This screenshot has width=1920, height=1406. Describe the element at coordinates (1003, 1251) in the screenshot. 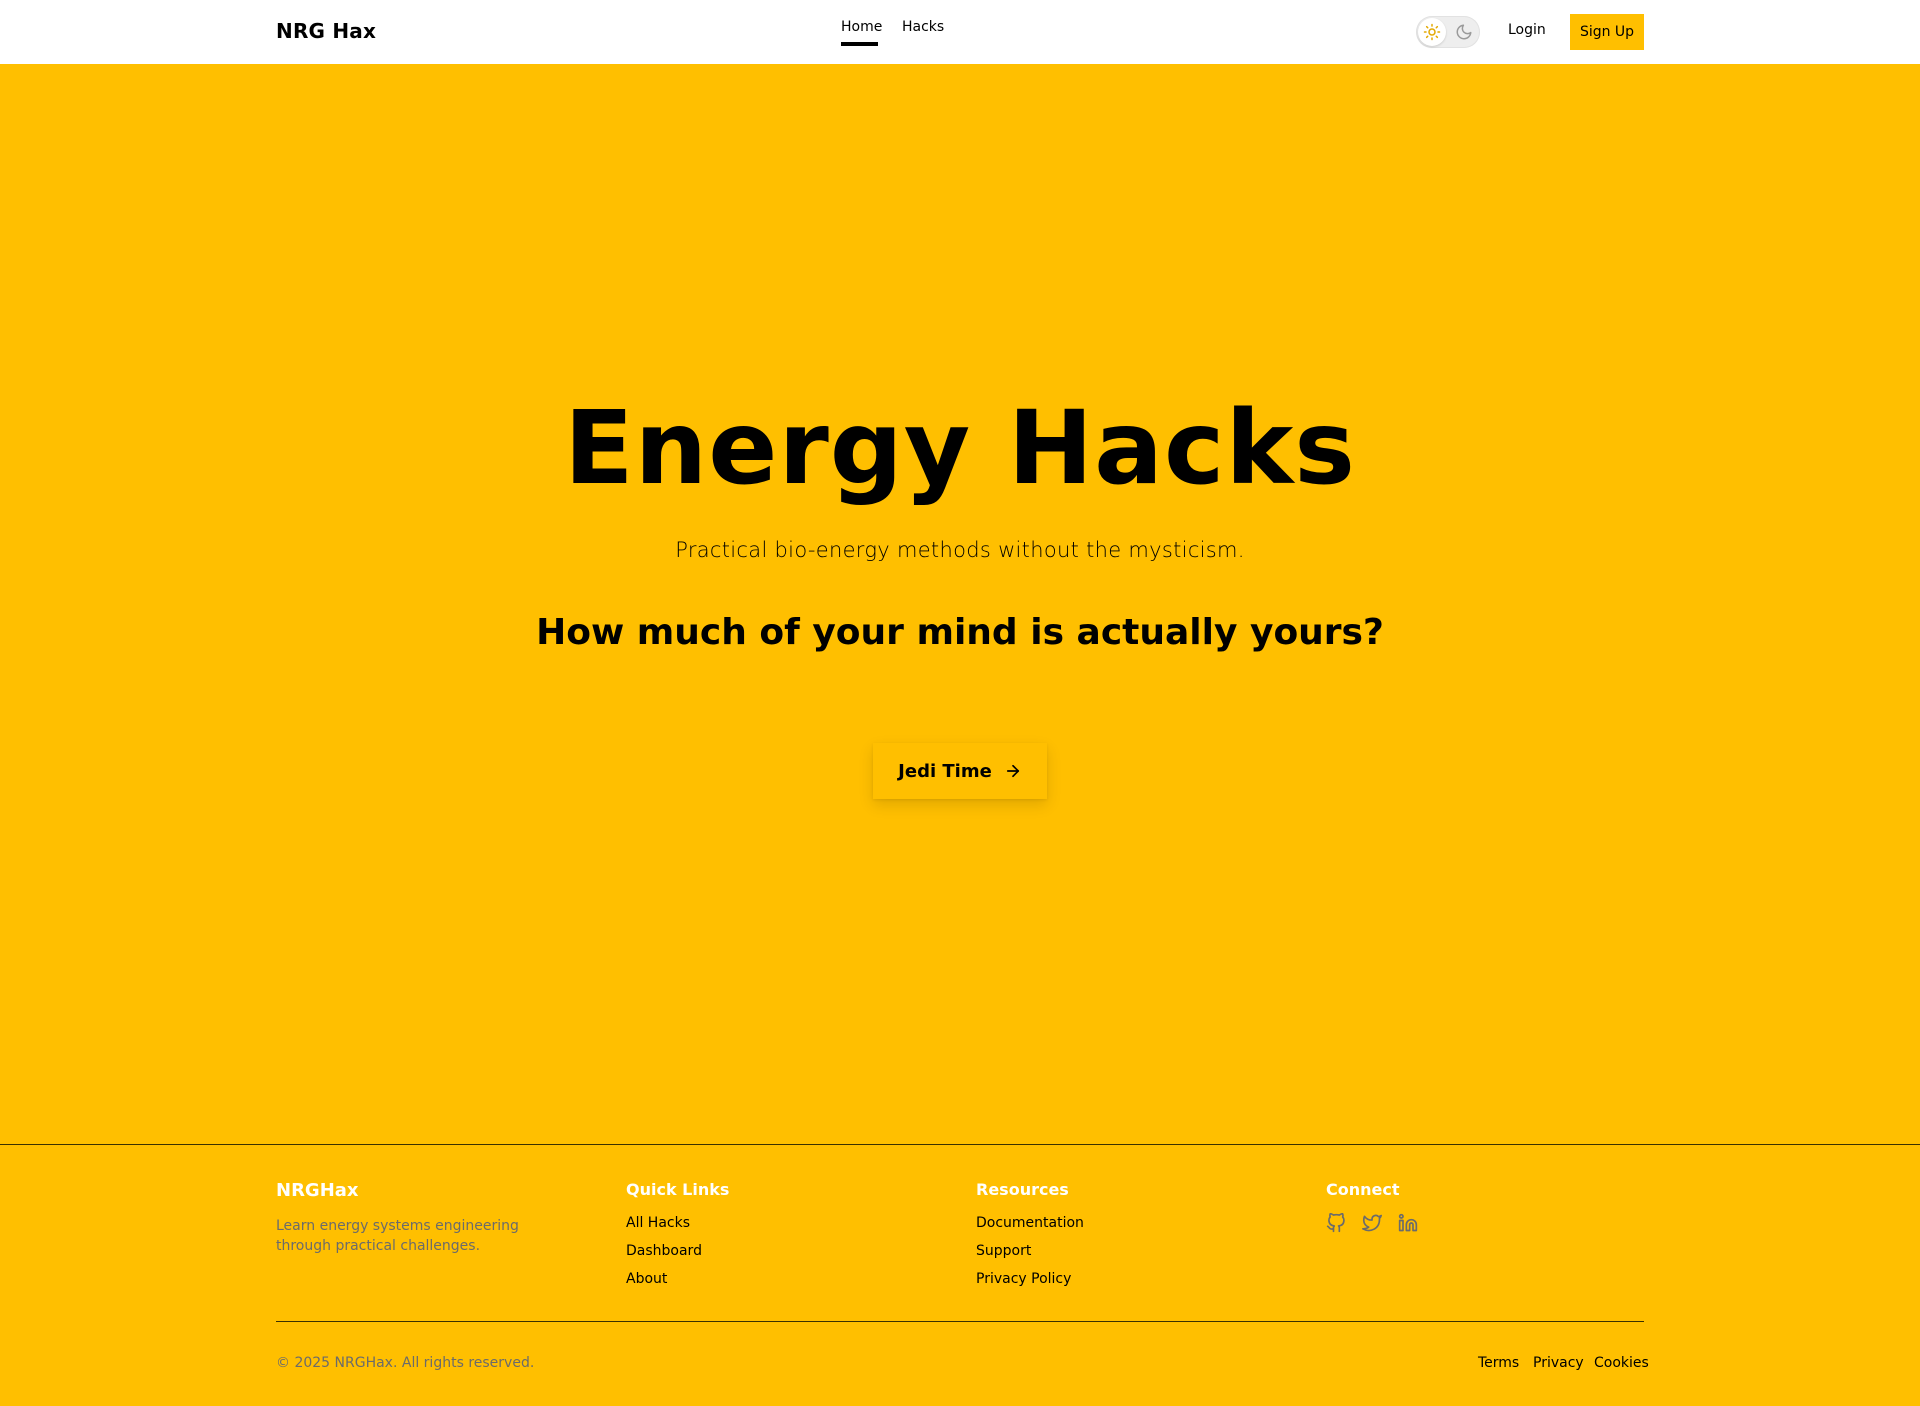

I see `footer-link-support: Support` at that location.